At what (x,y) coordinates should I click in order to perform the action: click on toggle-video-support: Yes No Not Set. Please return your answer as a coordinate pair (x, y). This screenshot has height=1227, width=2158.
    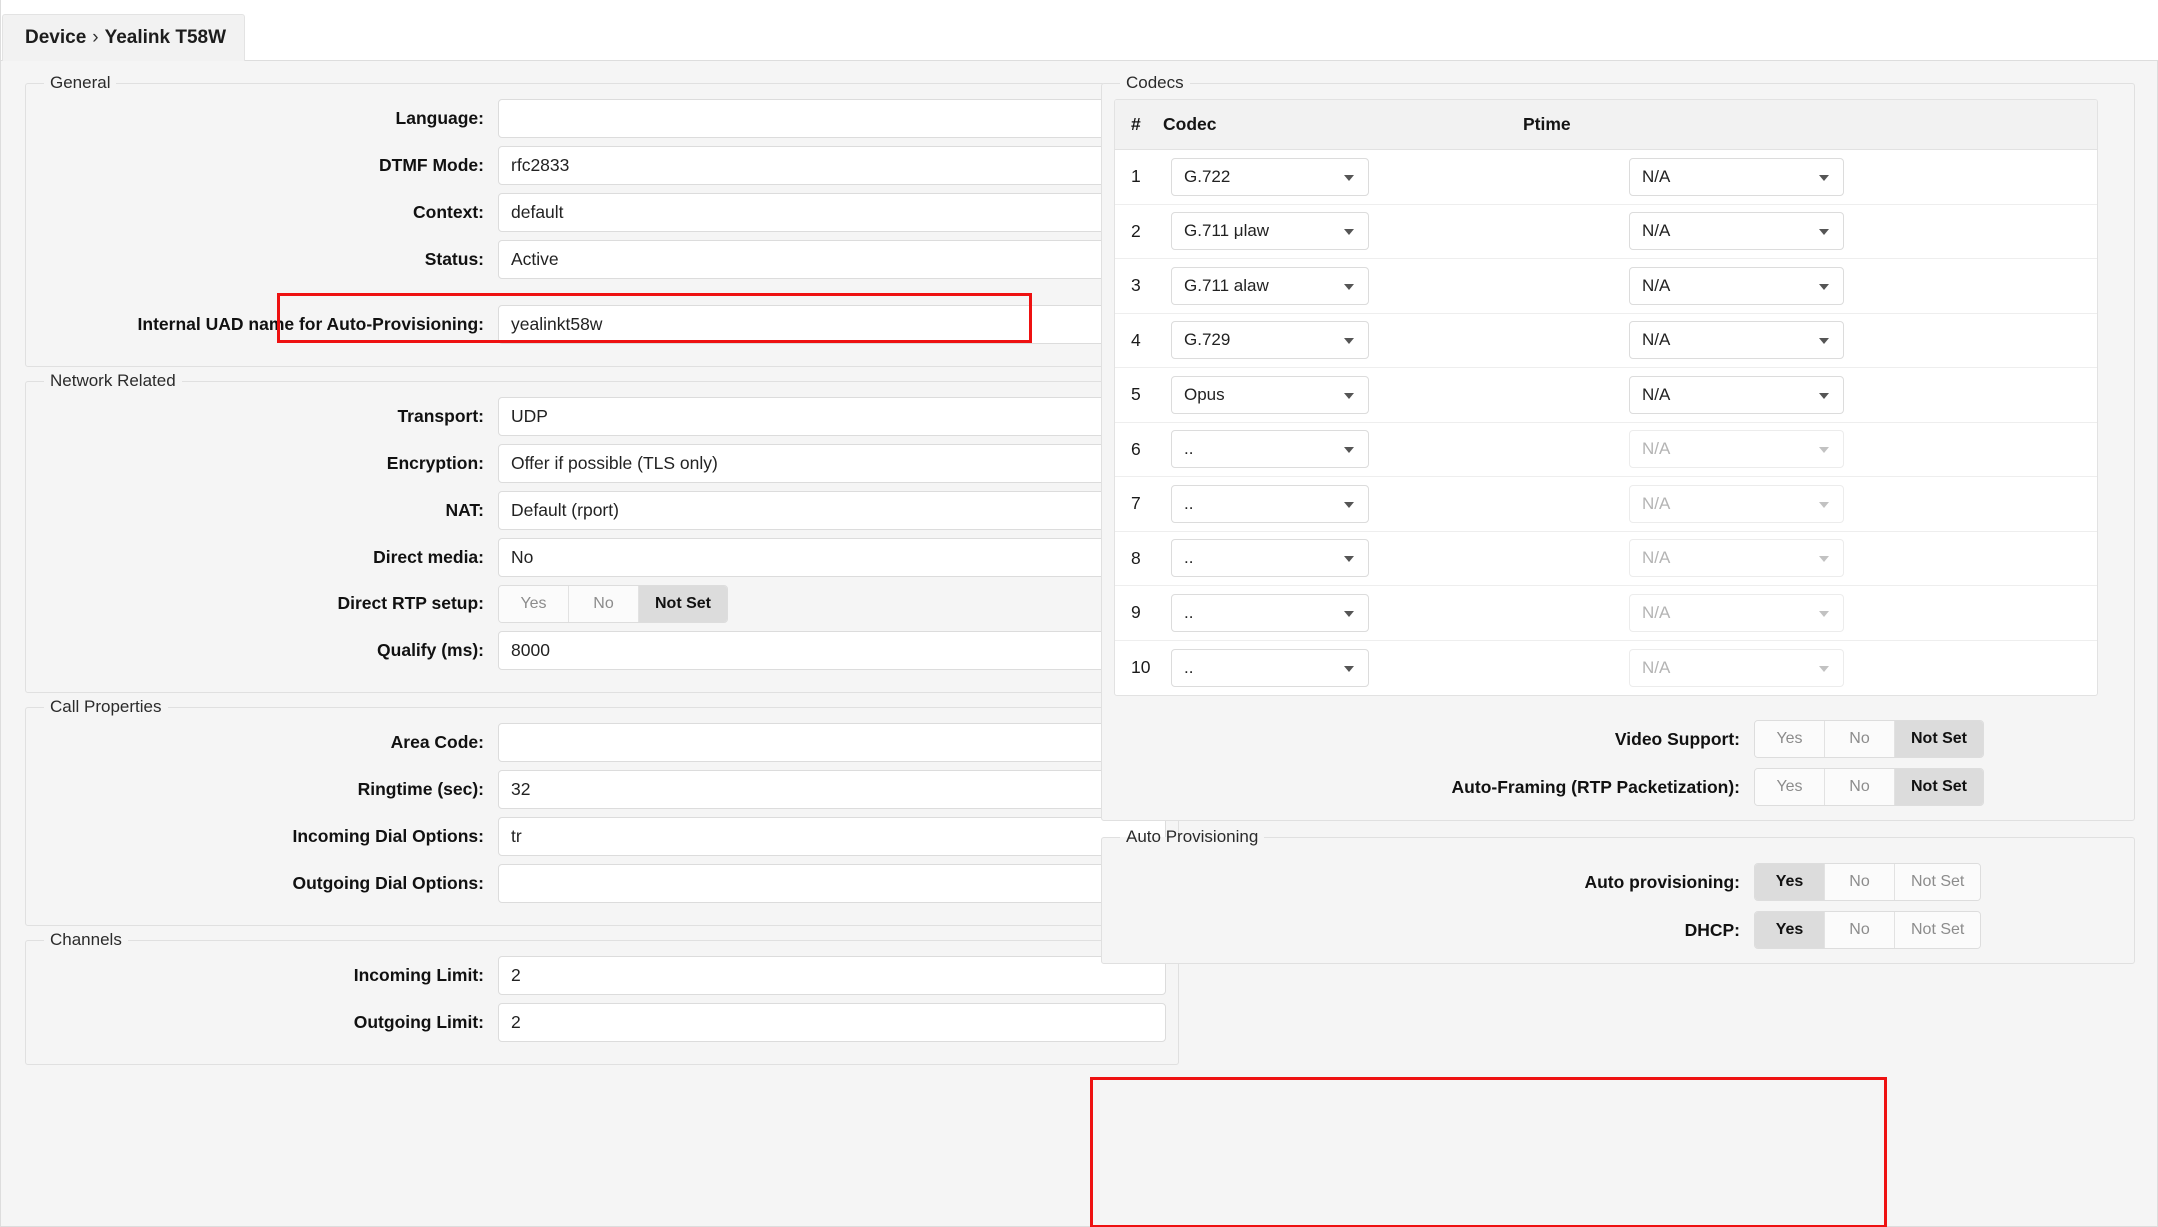
    Looking at the image, I should click on (1869, 739).